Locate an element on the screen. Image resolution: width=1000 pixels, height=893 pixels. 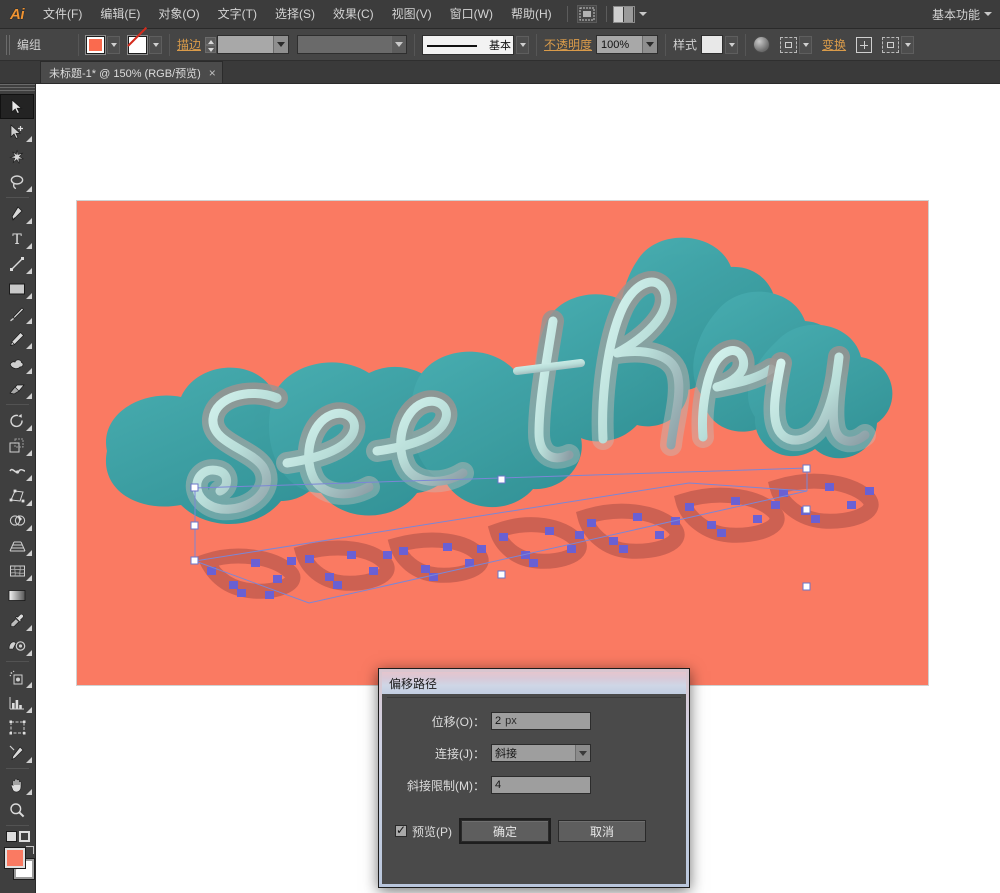
menu-item-type: 文字(T) is located at coordinates (237, 14).